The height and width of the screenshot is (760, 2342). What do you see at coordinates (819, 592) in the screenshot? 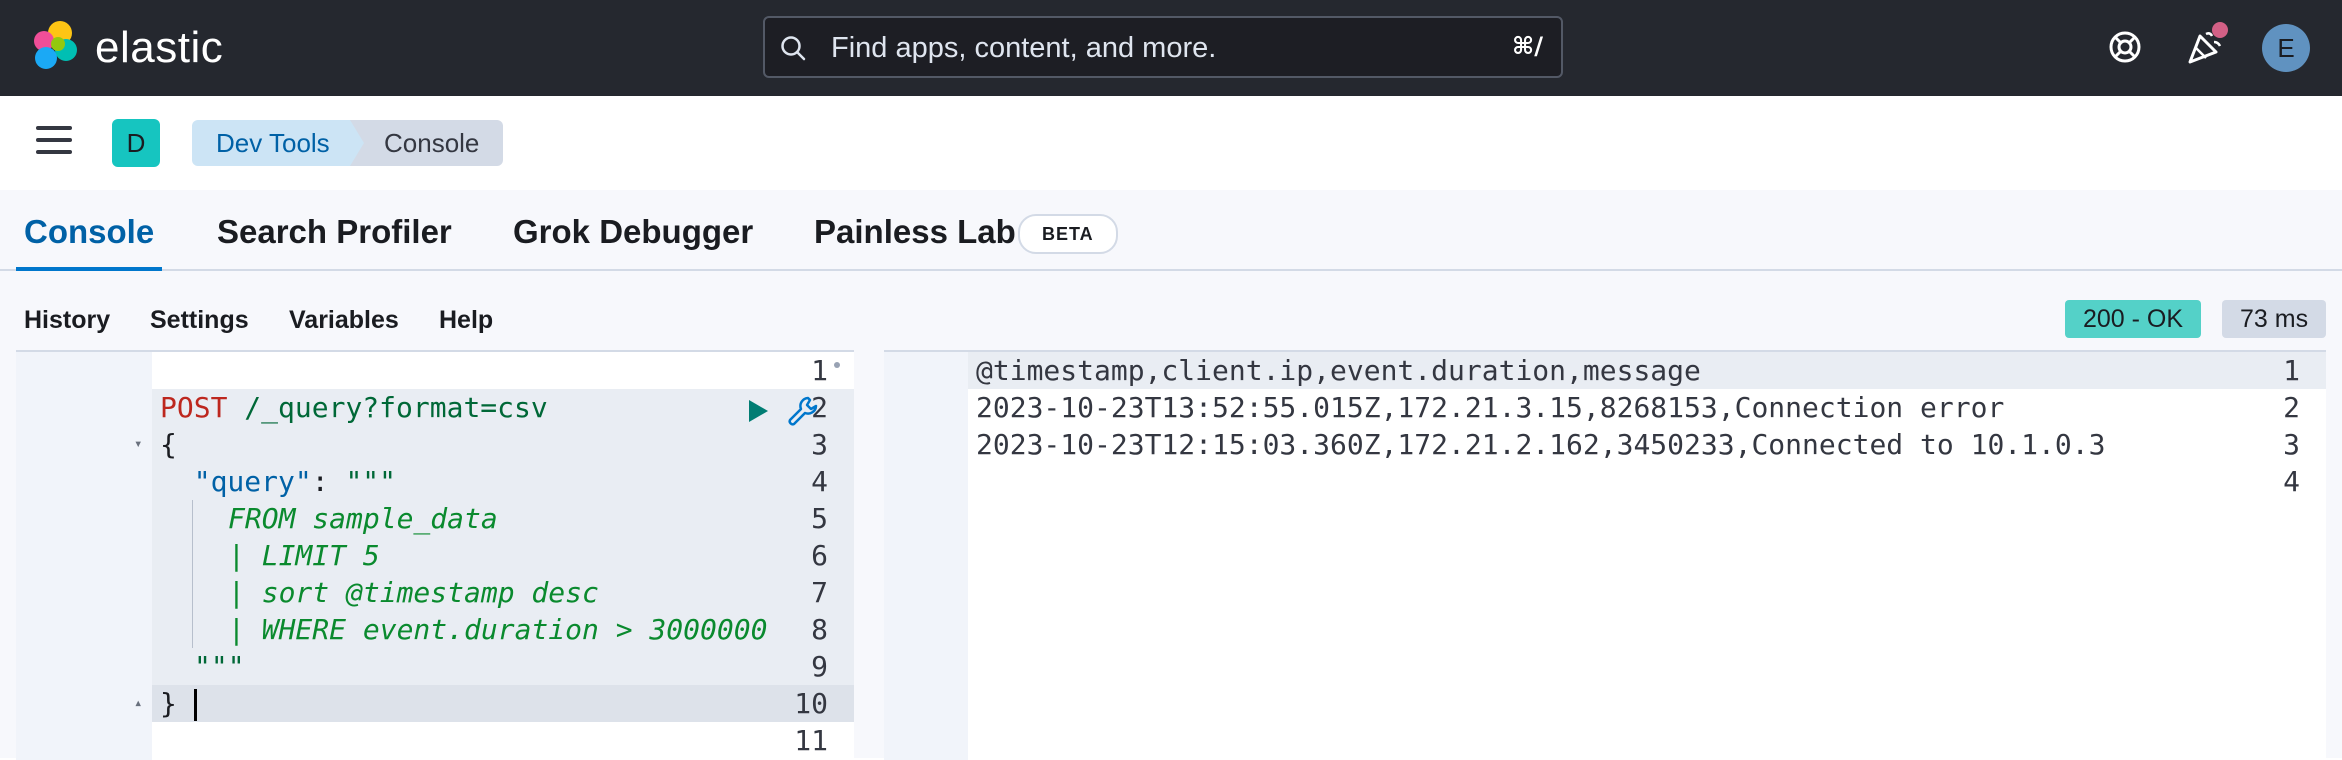
I see `line-number: 7` at bounding box center [819, 592].